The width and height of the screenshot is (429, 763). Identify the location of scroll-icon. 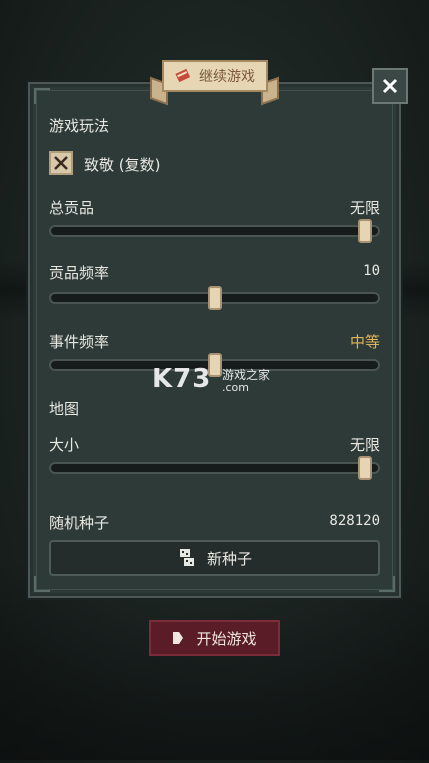
(183, 75).